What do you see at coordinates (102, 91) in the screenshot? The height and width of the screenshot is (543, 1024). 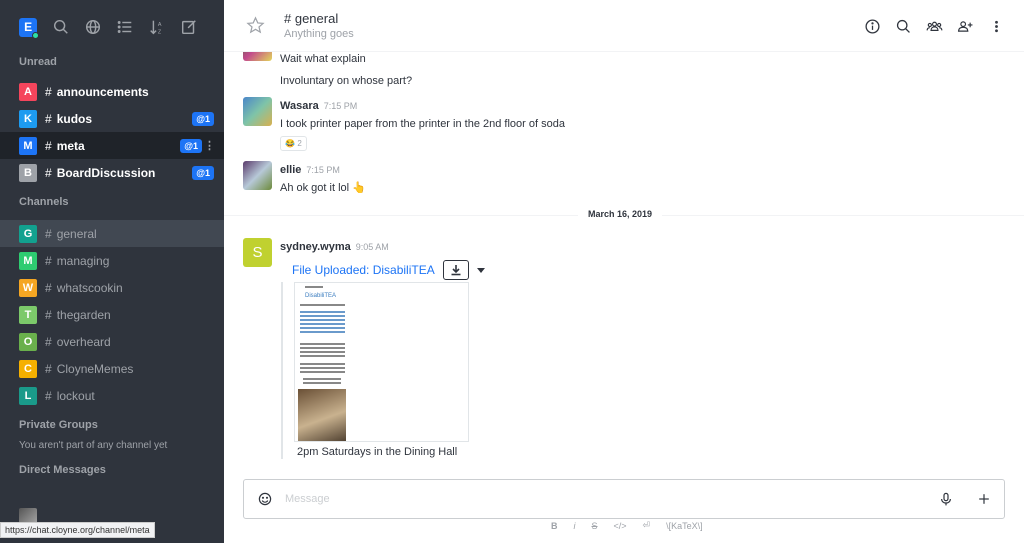 I see `sidebar-item-label: announcements` at bounding box center [102, 91].